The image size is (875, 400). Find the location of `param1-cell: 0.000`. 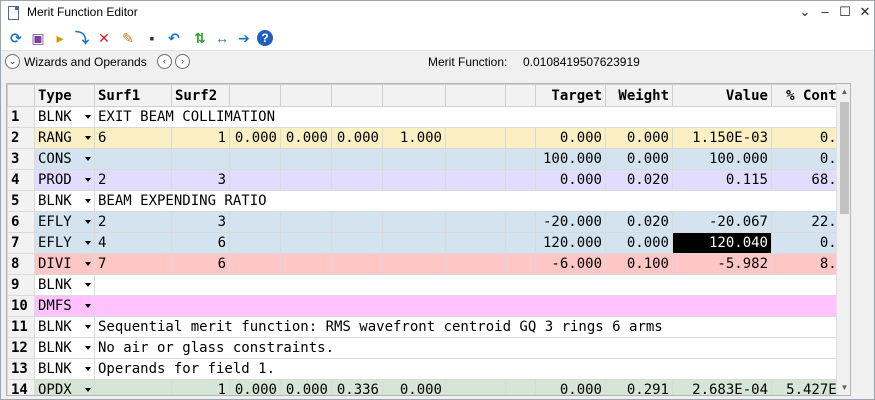

param1-cell: 0.000 is located at coordinates (255, 387).